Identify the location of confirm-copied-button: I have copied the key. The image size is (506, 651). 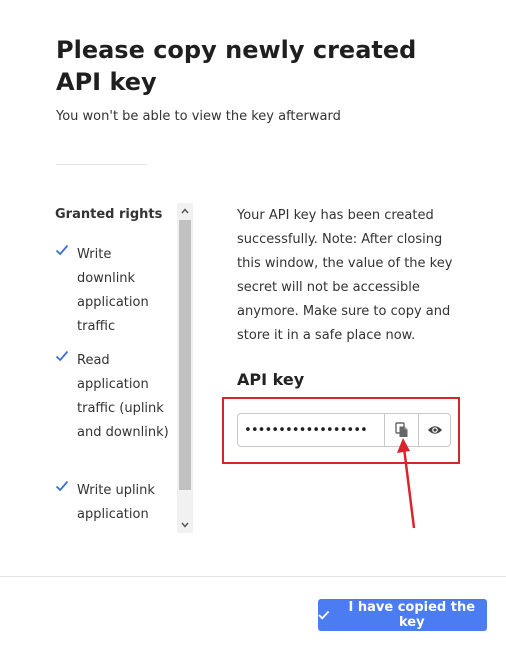
(402, 615).